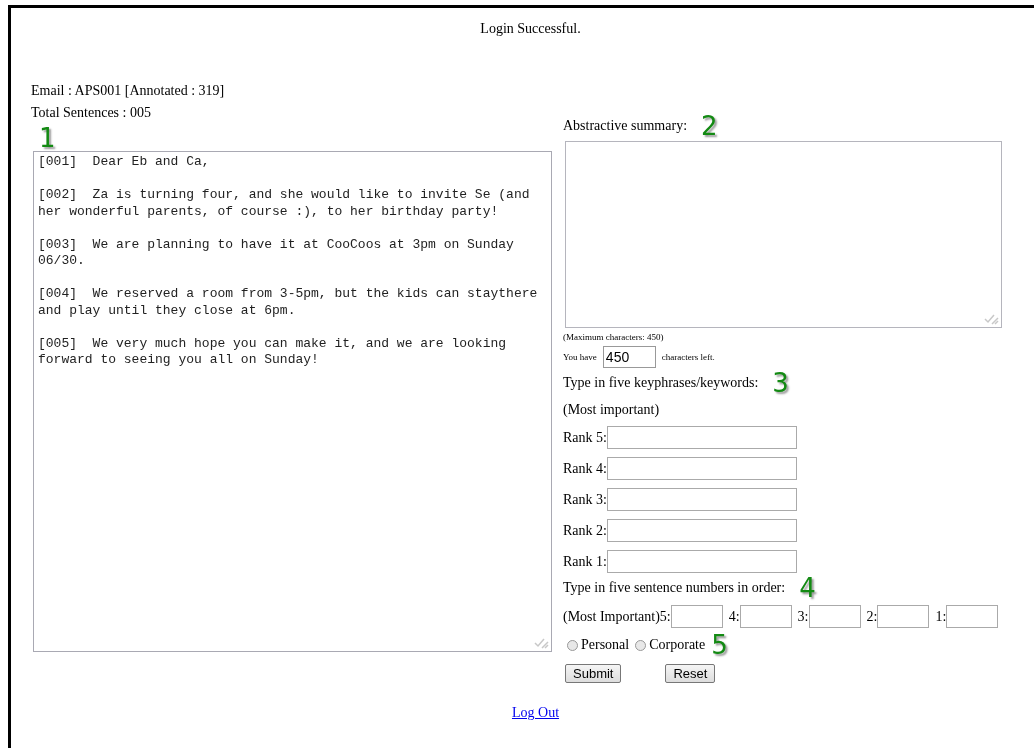 This screenshot has width=1034, height=751. I want to click on status-message: Login Successful., so click(530, 28).